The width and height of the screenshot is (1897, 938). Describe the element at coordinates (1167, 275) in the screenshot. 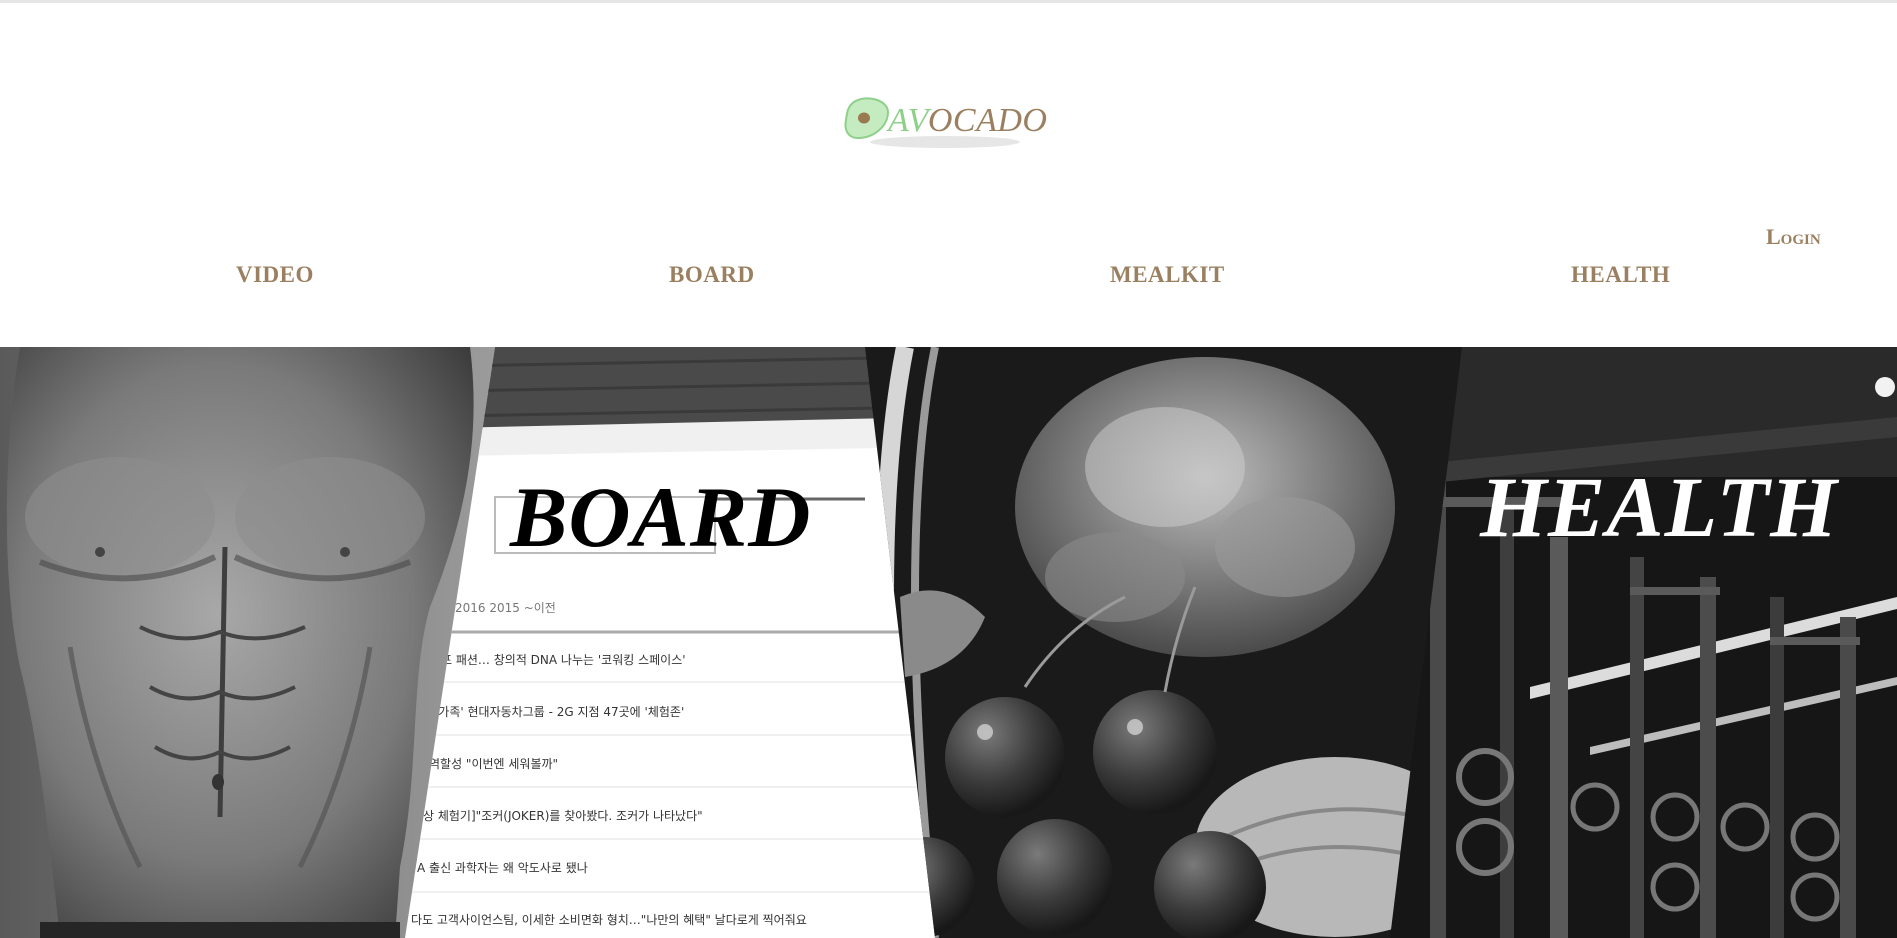

I see `nav-mealkit: MEALKIT` at that location.